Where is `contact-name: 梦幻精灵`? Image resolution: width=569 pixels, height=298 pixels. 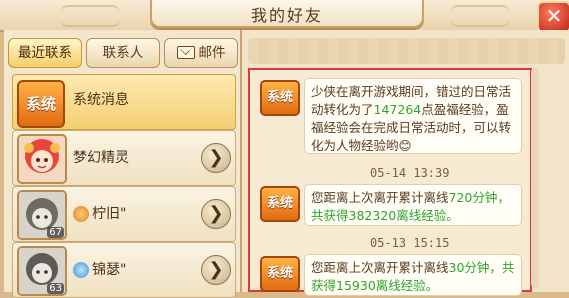 contact-name: 梦幻精灵 is located at coordinates (101, 158).